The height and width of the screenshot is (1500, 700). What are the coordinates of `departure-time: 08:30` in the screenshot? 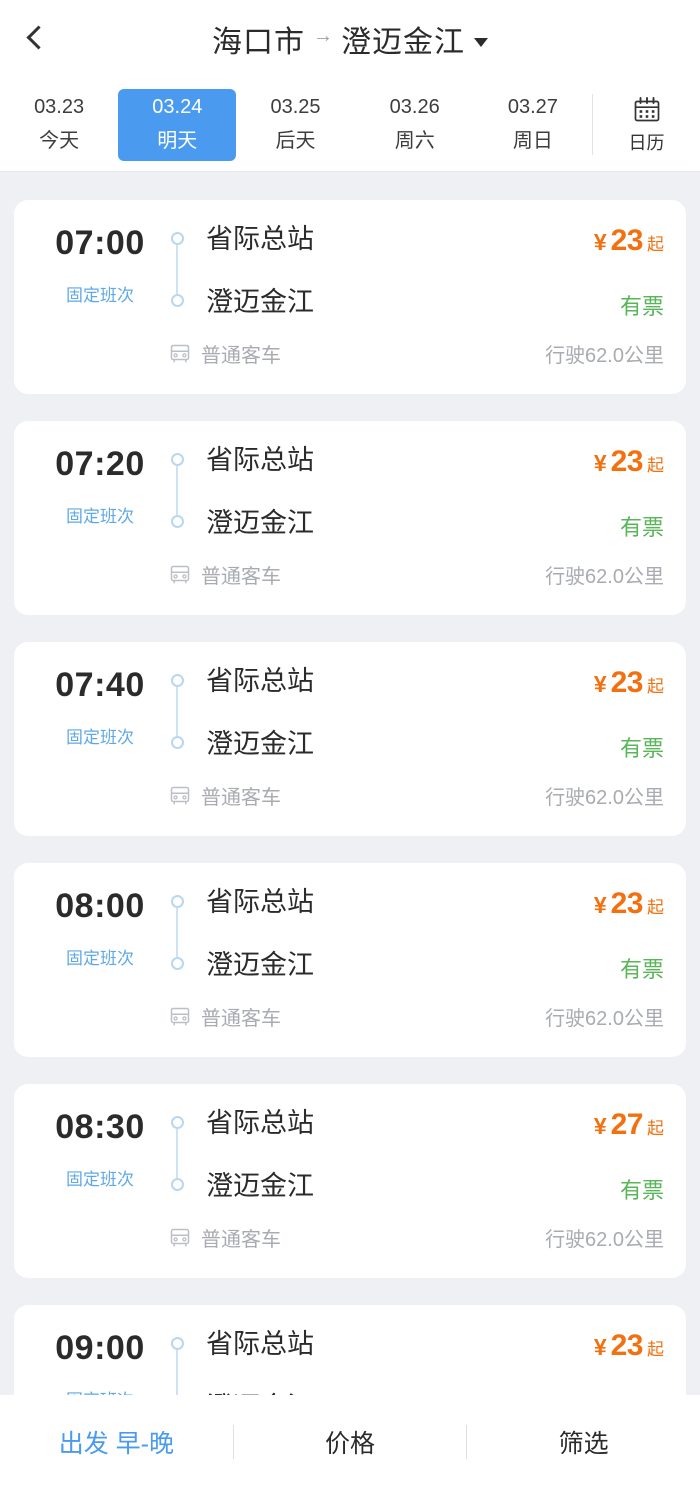 It's located at (100, 1127).